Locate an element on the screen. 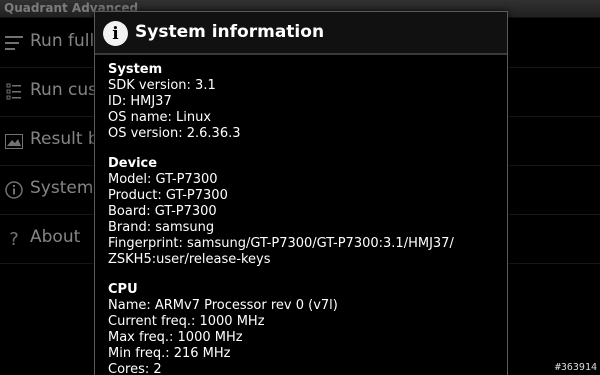 This screenshot has height=375, width=600. info-row: OS version: 2.6.36.3 is located at coordinates (174, 133).